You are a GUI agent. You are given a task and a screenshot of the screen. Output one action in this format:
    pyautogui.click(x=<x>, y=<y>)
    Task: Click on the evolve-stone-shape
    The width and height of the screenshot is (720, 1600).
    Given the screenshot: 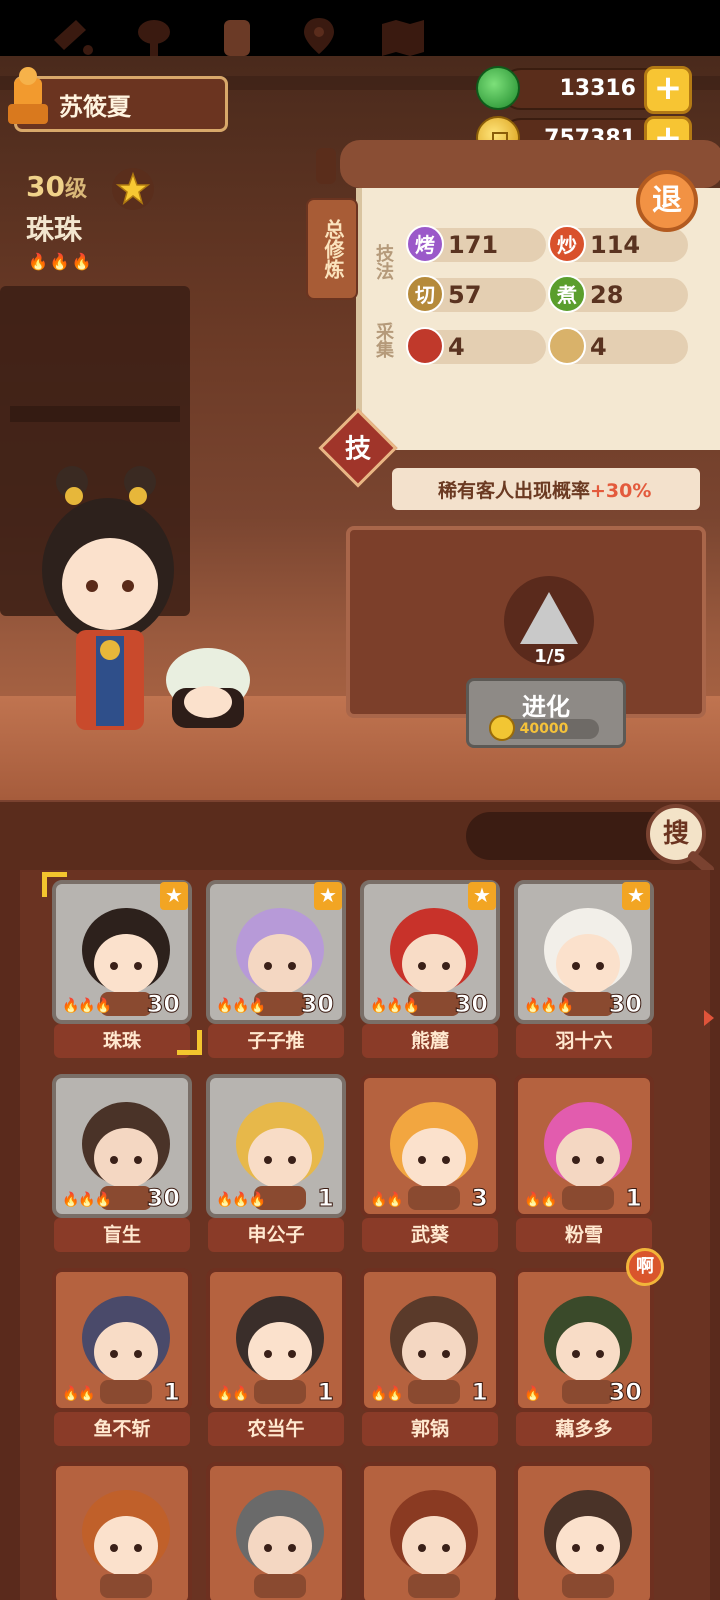 What is the action you would take?
    pyautogui.click(x=549, y=618)
    